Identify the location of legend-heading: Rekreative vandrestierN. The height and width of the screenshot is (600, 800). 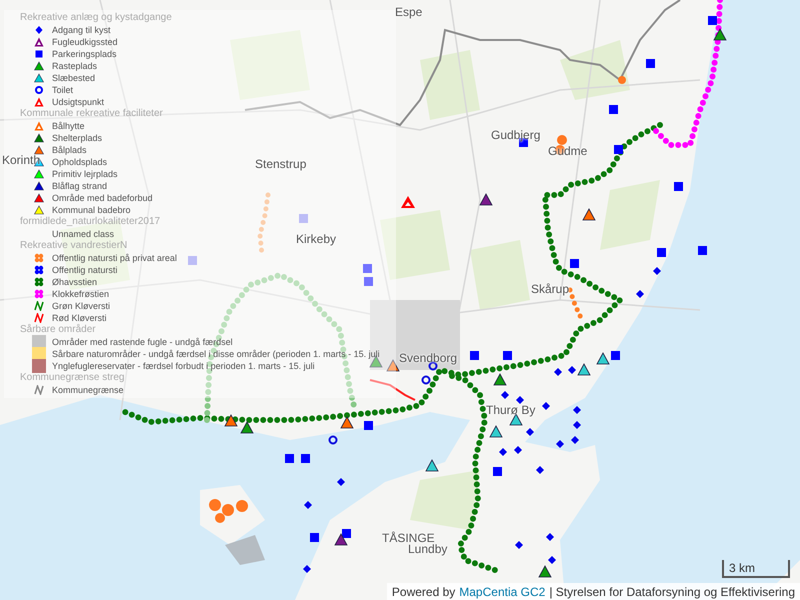
(74, 246).